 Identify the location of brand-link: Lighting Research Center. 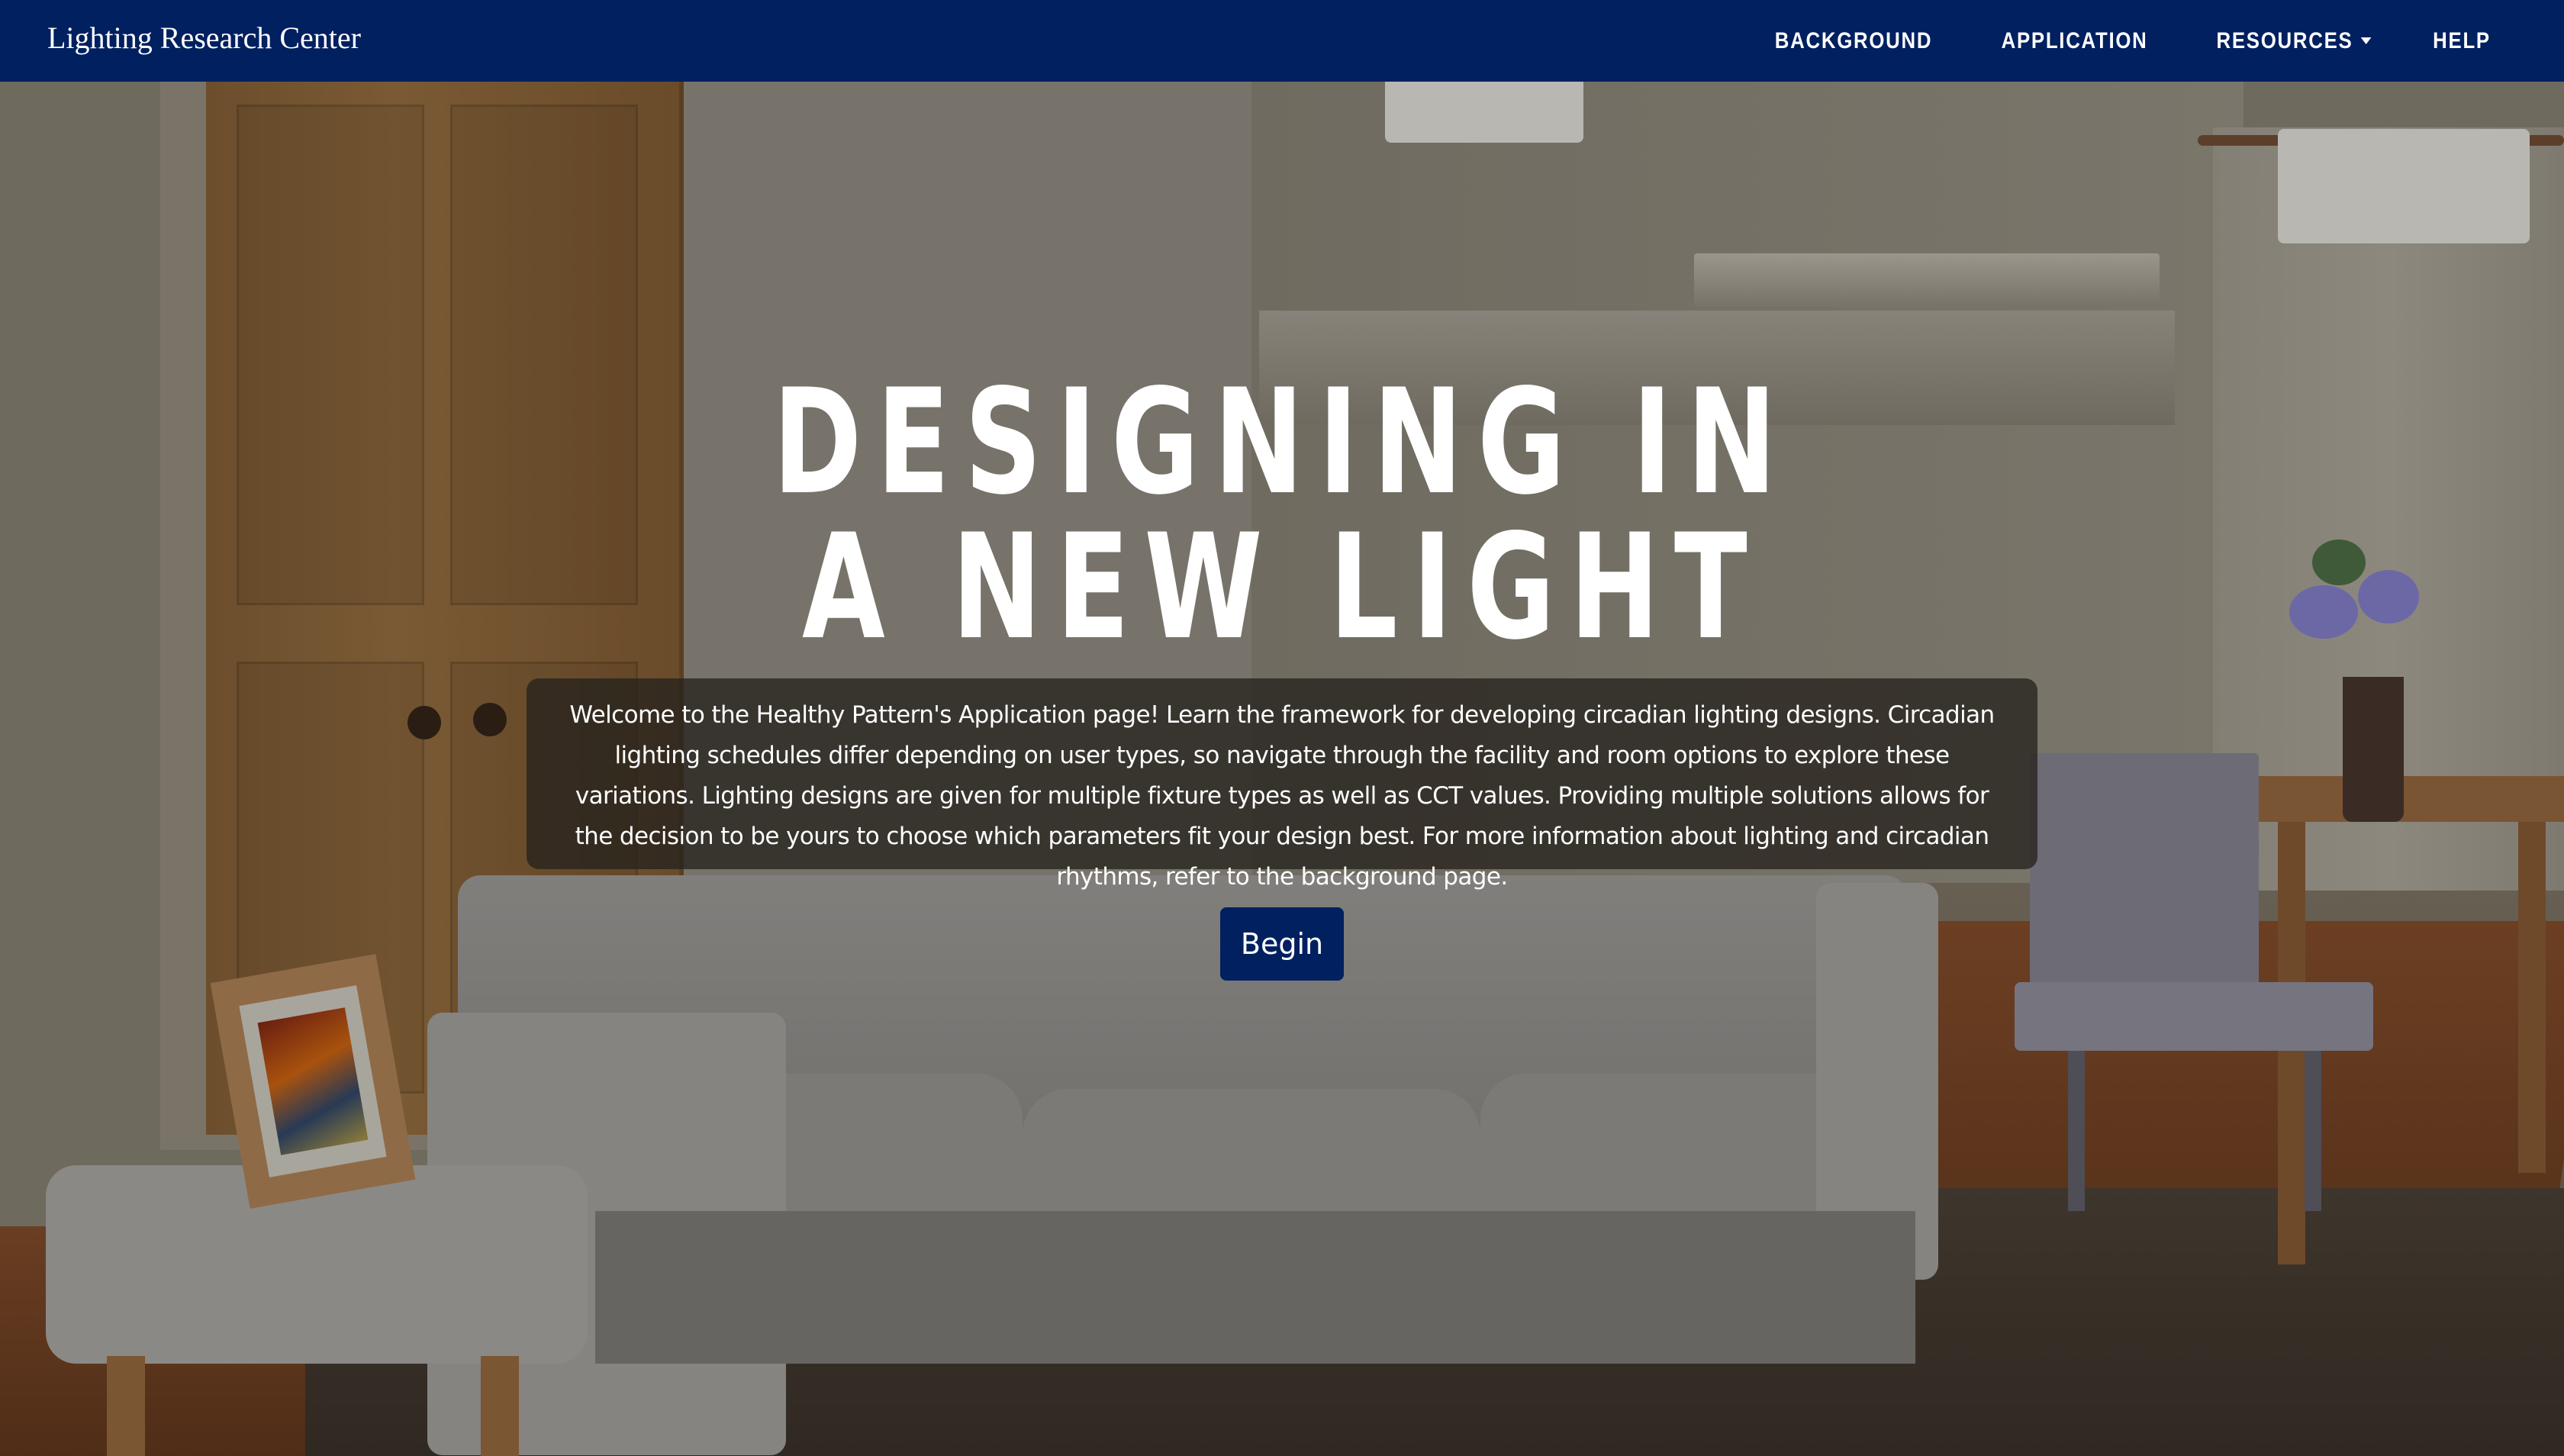
(204, 38).